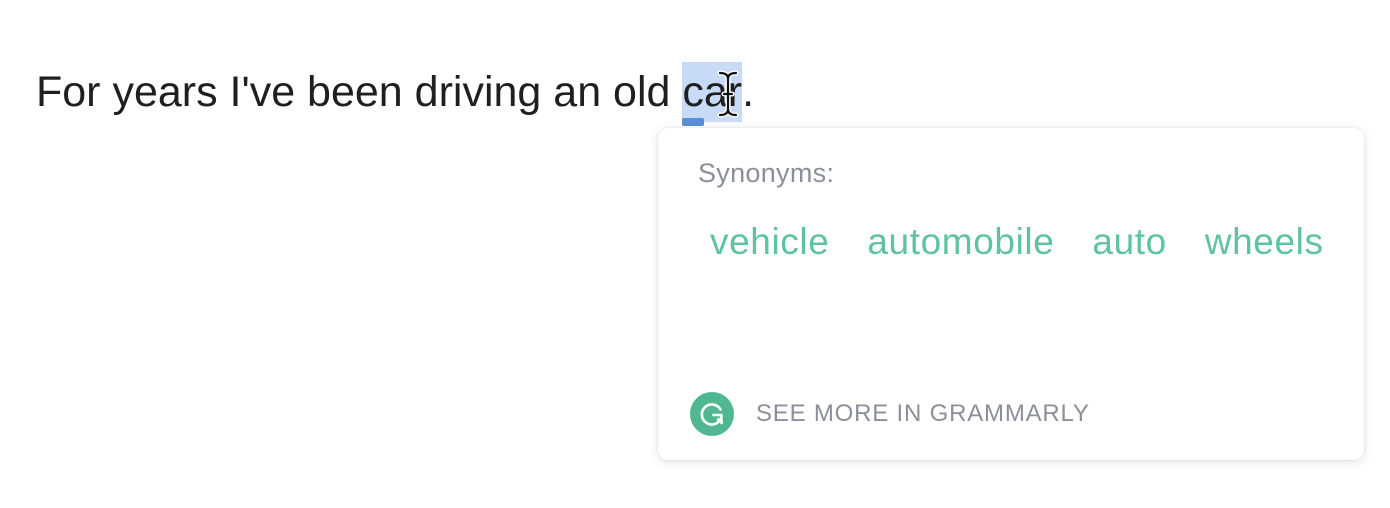 This screenshot has height=508, width=1390. Describe the element at coordinates (693, 122) in the screenshot. I see `selection-underline` at that location.